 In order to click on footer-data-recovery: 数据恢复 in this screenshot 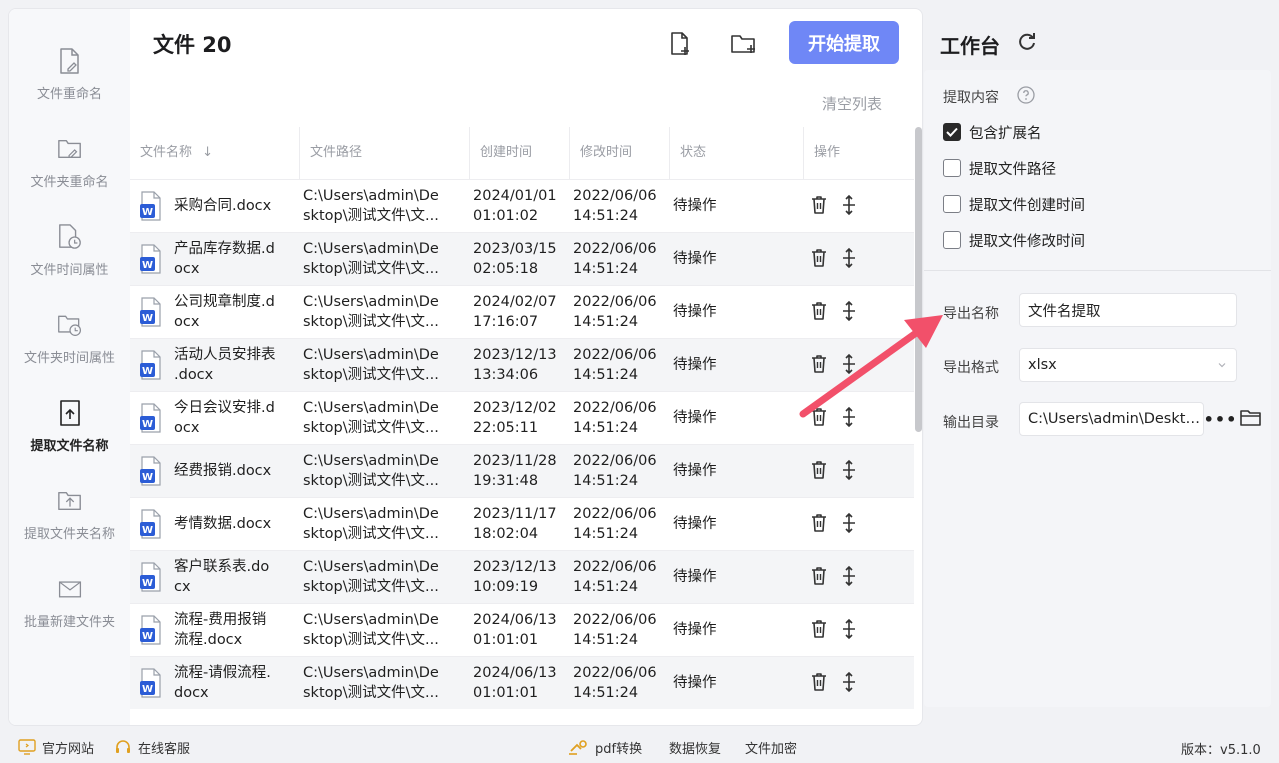, I will do `click(695, 747)`.